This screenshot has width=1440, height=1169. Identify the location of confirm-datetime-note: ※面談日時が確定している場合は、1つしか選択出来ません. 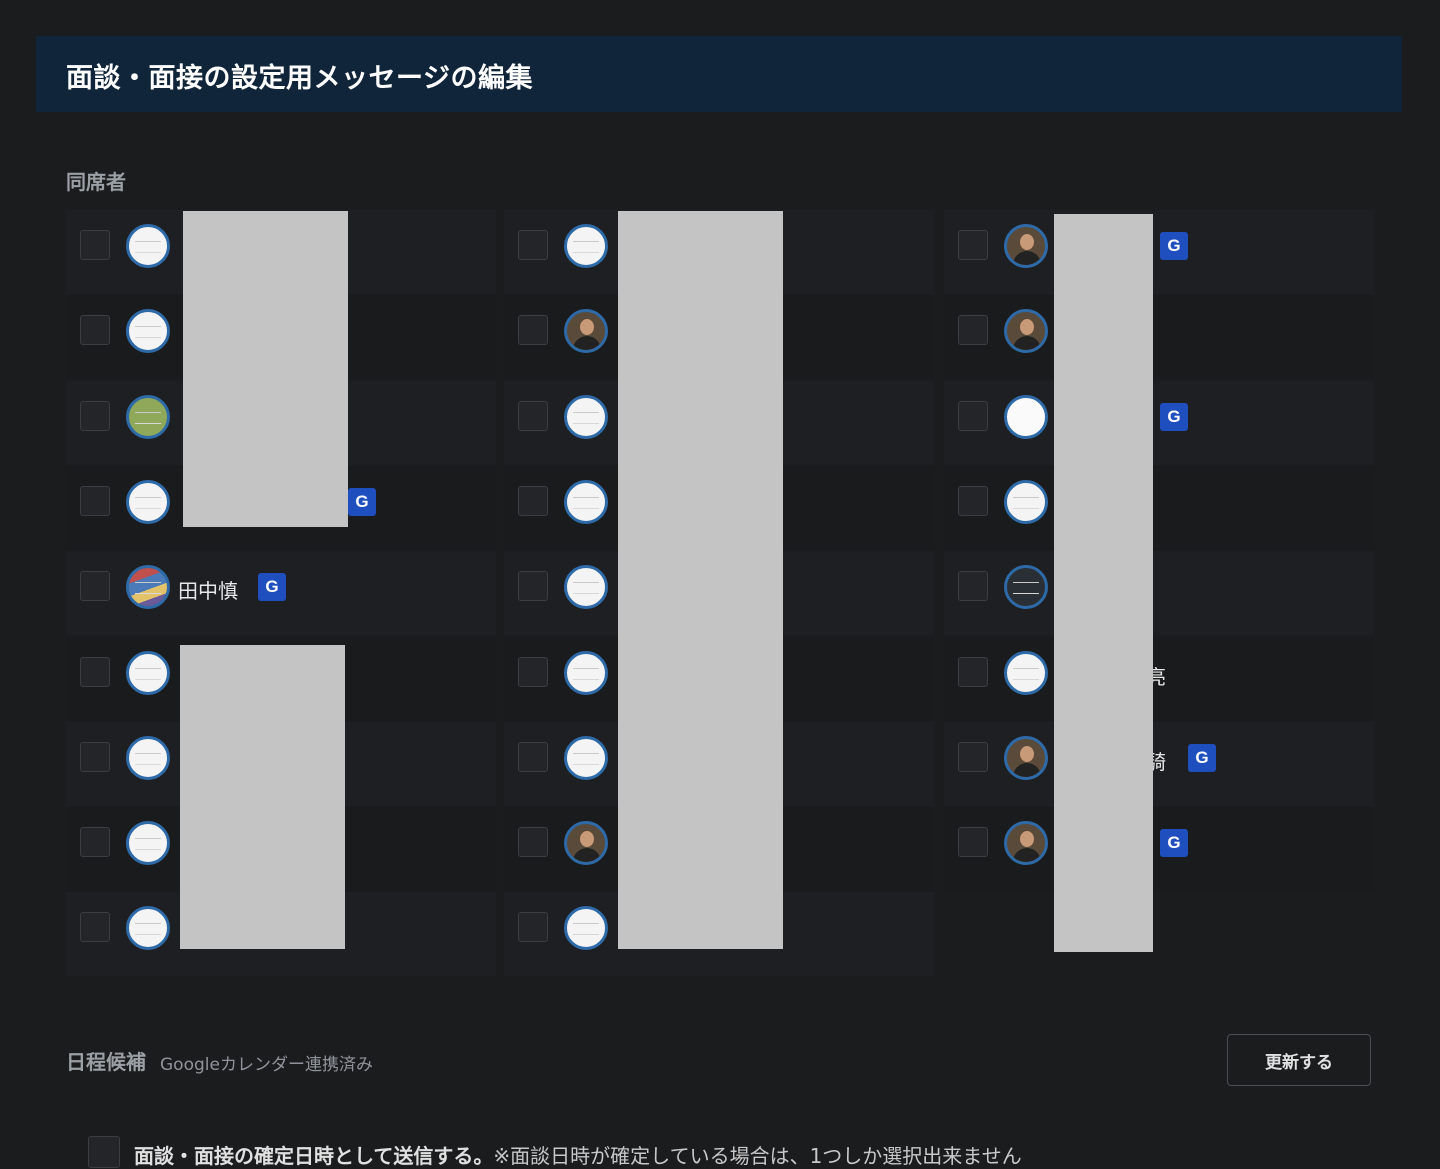
(757, 1156).